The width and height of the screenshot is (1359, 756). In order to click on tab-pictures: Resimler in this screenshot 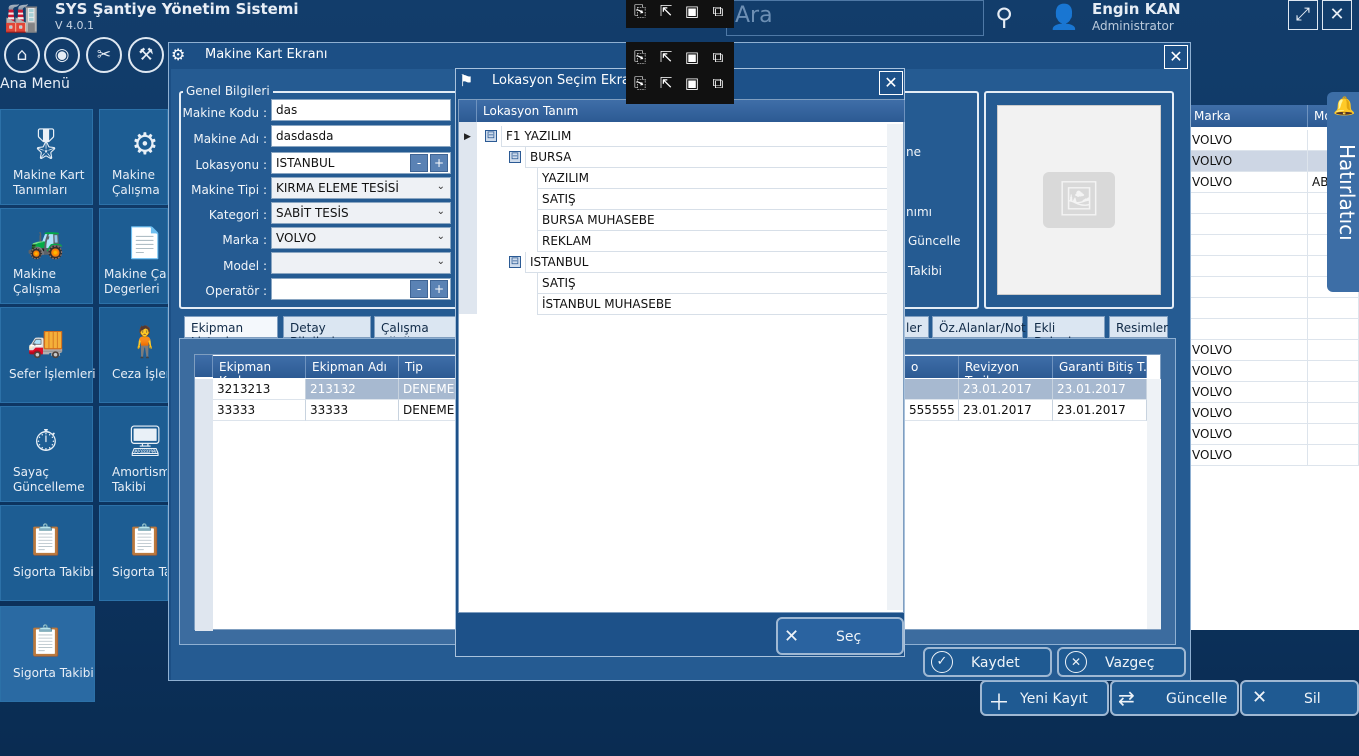, I will do `click(1138, 327)`.